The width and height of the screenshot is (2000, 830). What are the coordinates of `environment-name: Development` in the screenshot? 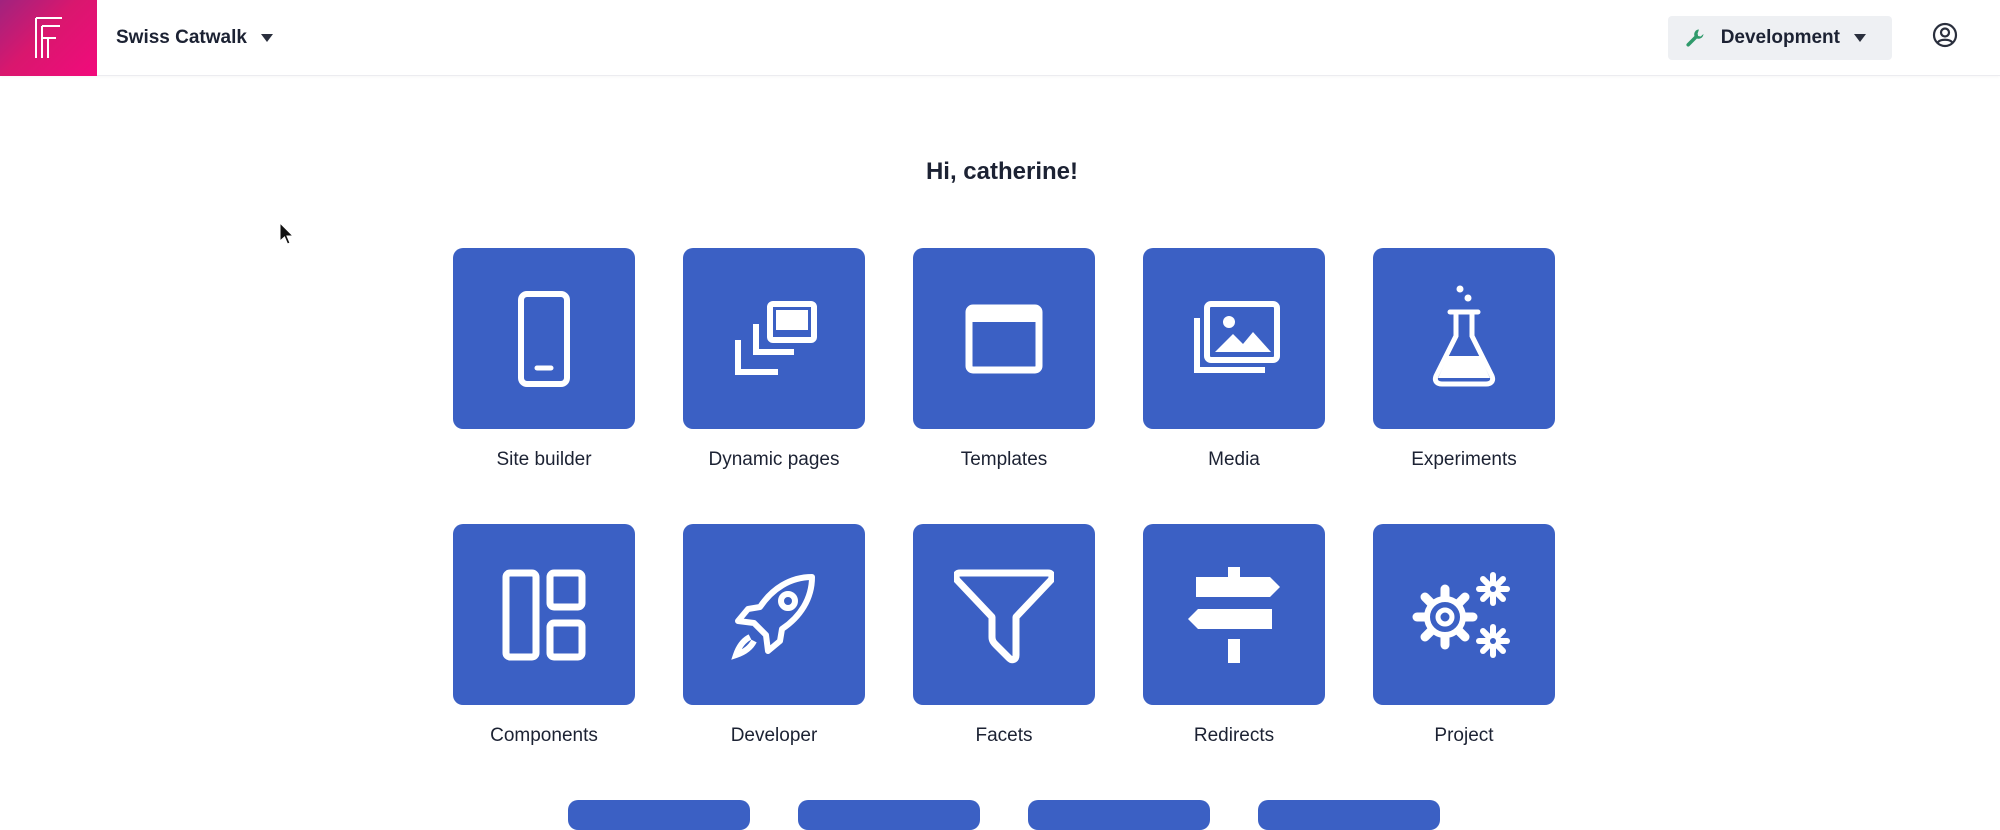 It's located at (1780, 37).